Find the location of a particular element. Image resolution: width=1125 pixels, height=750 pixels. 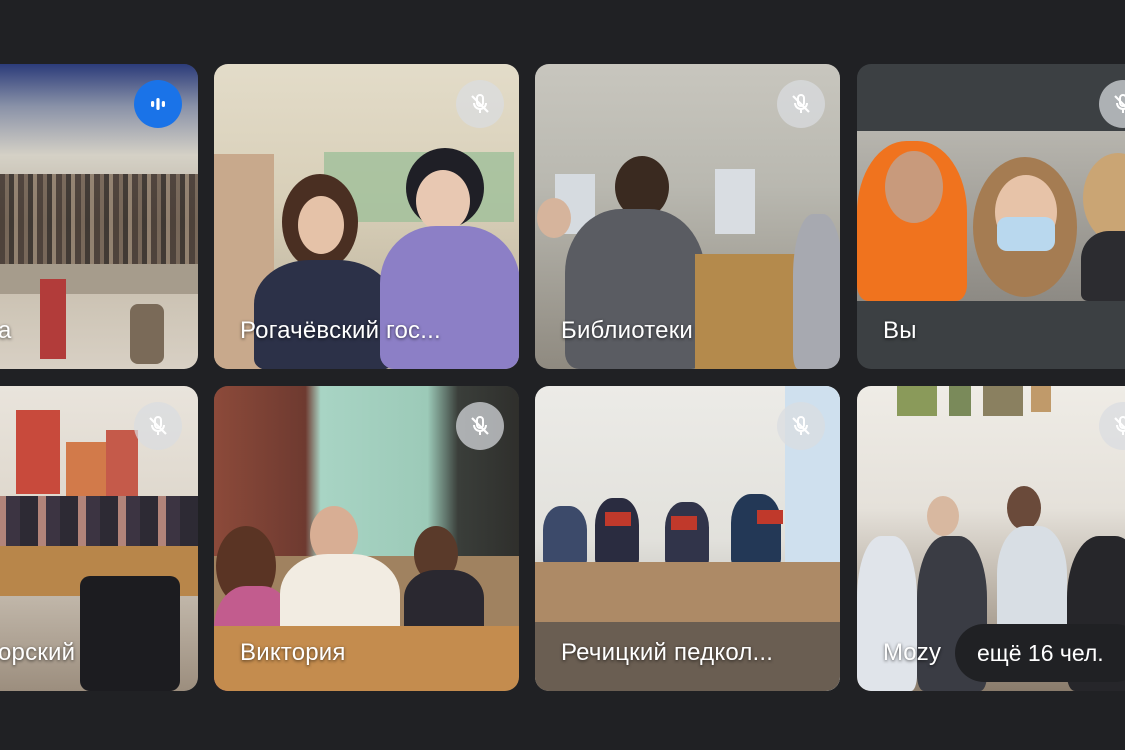

participant-tile-3: Библиотеки is located at coordinates (687, 216).